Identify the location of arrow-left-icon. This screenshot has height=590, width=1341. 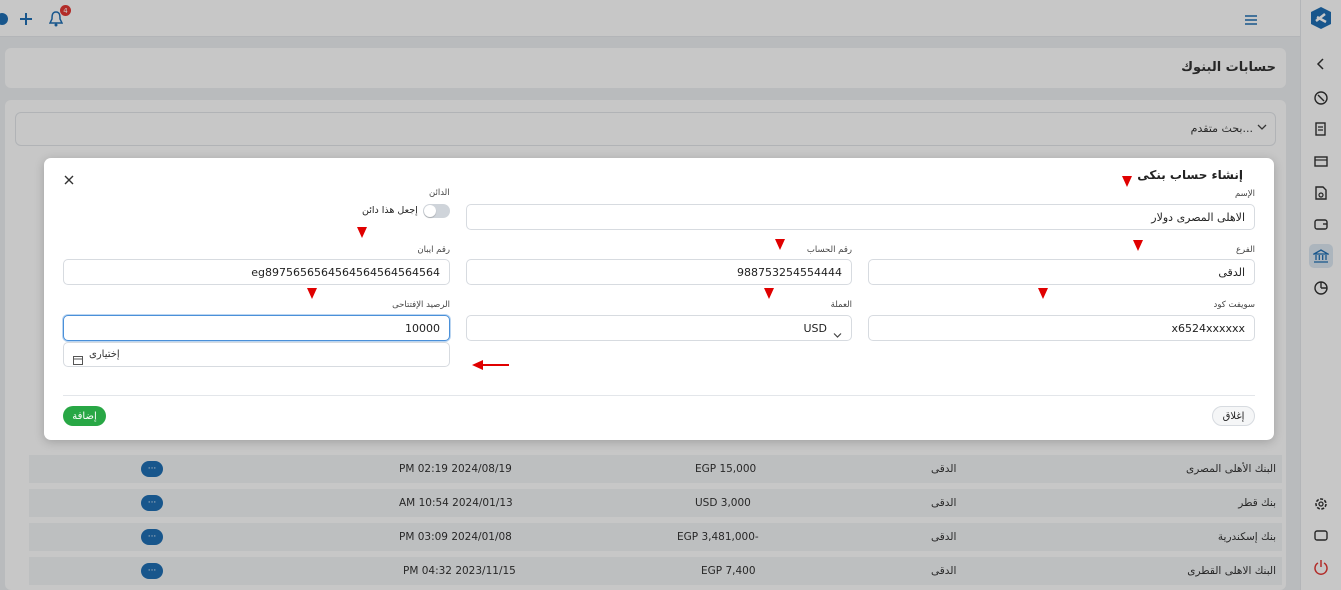
(491, 365).